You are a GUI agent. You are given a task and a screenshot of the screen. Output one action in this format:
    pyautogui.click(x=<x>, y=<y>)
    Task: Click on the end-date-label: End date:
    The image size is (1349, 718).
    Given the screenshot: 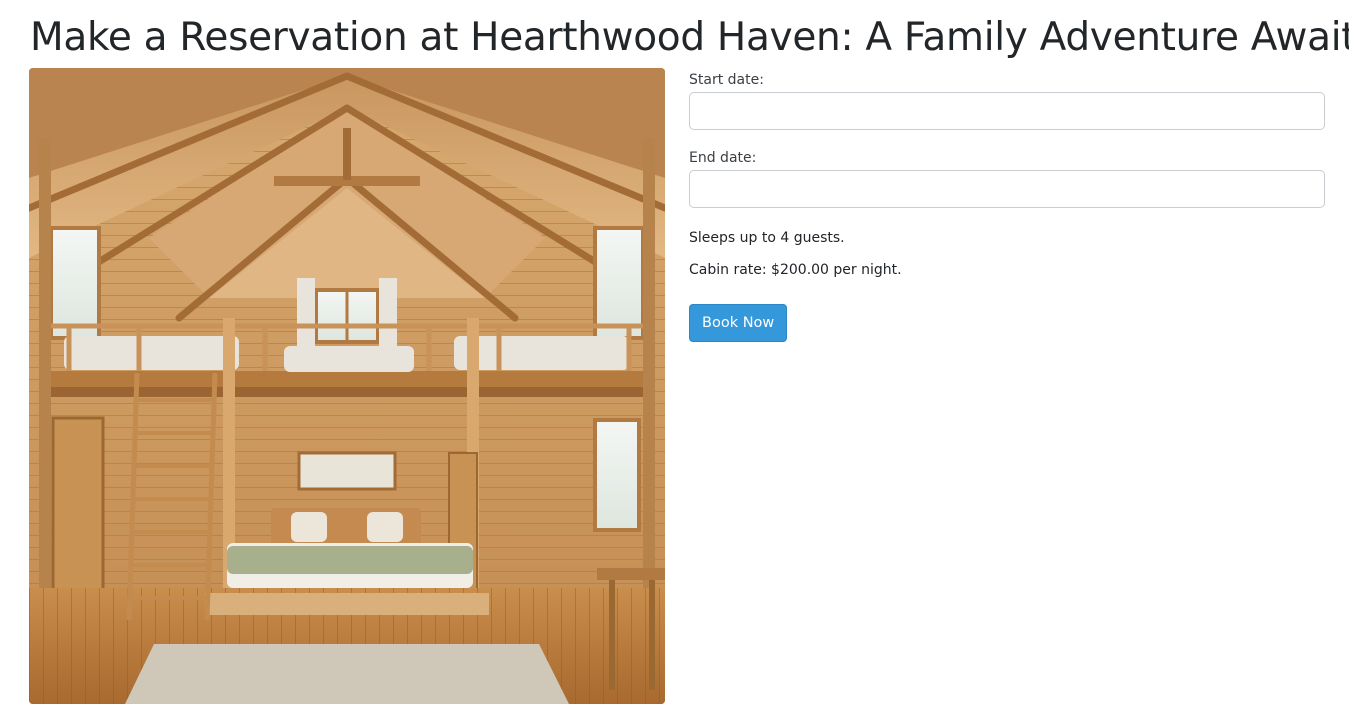 What is the action you would take?
    pyautogui.click(x=723, y=158)
    